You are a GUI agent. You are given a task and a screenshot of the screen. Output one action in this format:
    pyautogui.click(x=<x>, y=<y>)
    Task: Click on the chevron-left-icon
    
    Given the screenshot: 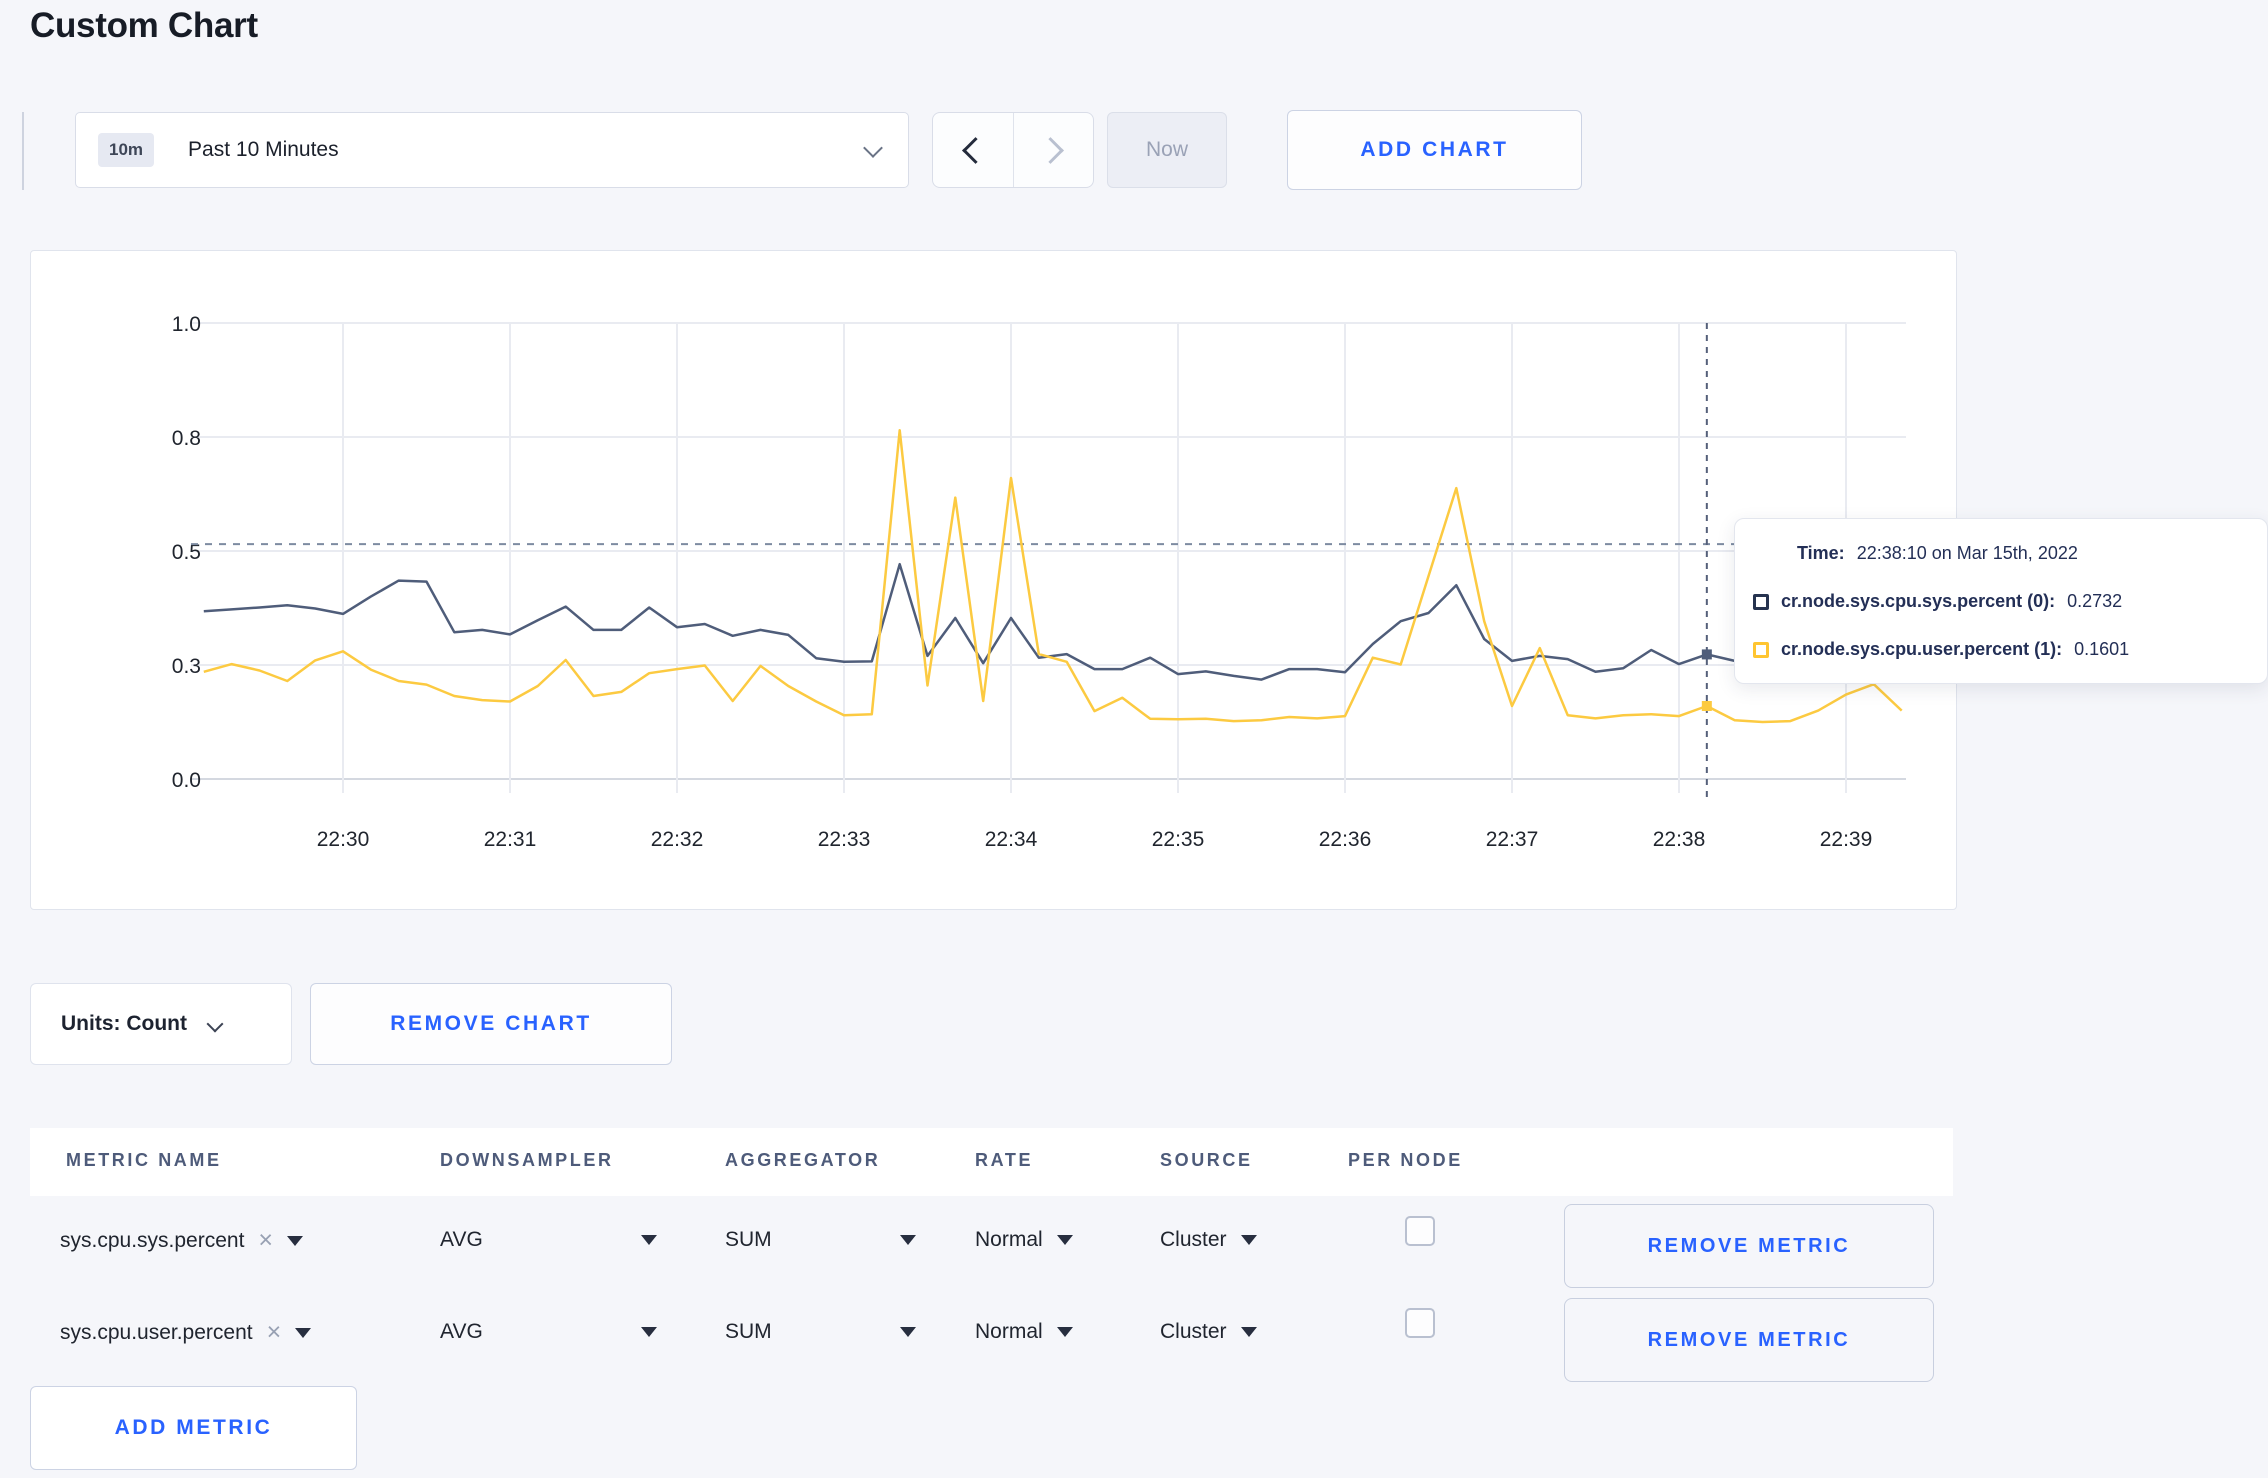 What is the action you would take?
    pyautogui.click(x=976, y=150)
    